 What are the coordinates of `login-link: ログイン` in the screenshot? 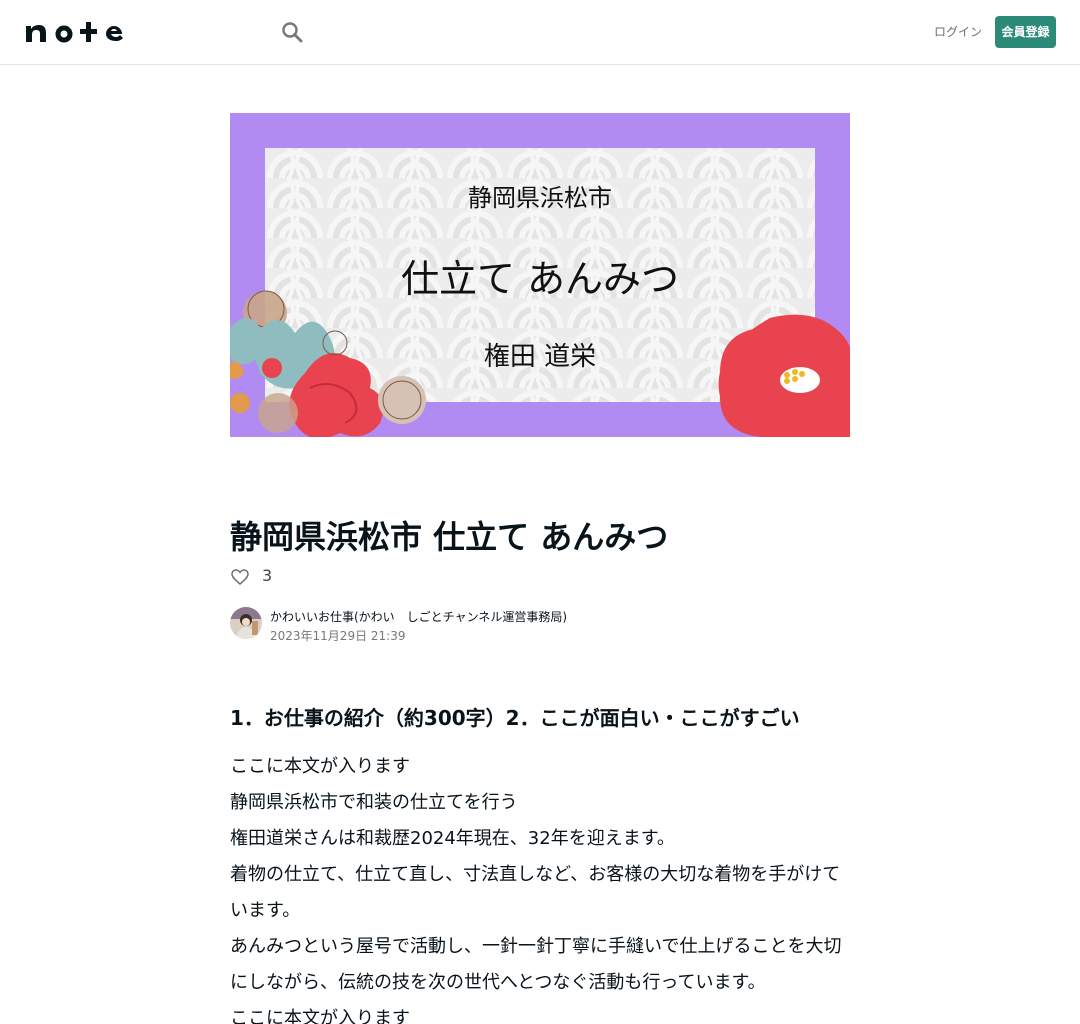 It's located at (958, 32).